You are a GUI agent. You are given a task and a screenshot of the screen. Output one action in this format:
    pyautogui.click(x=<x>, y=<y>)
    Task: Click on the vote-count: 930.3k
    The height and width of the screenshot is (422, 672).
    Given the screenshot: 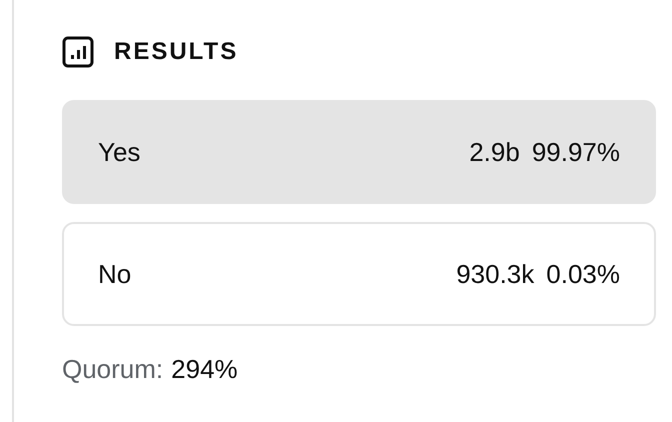 What is the action you would take?
    pyautogui.click(x=495, y=274)
    